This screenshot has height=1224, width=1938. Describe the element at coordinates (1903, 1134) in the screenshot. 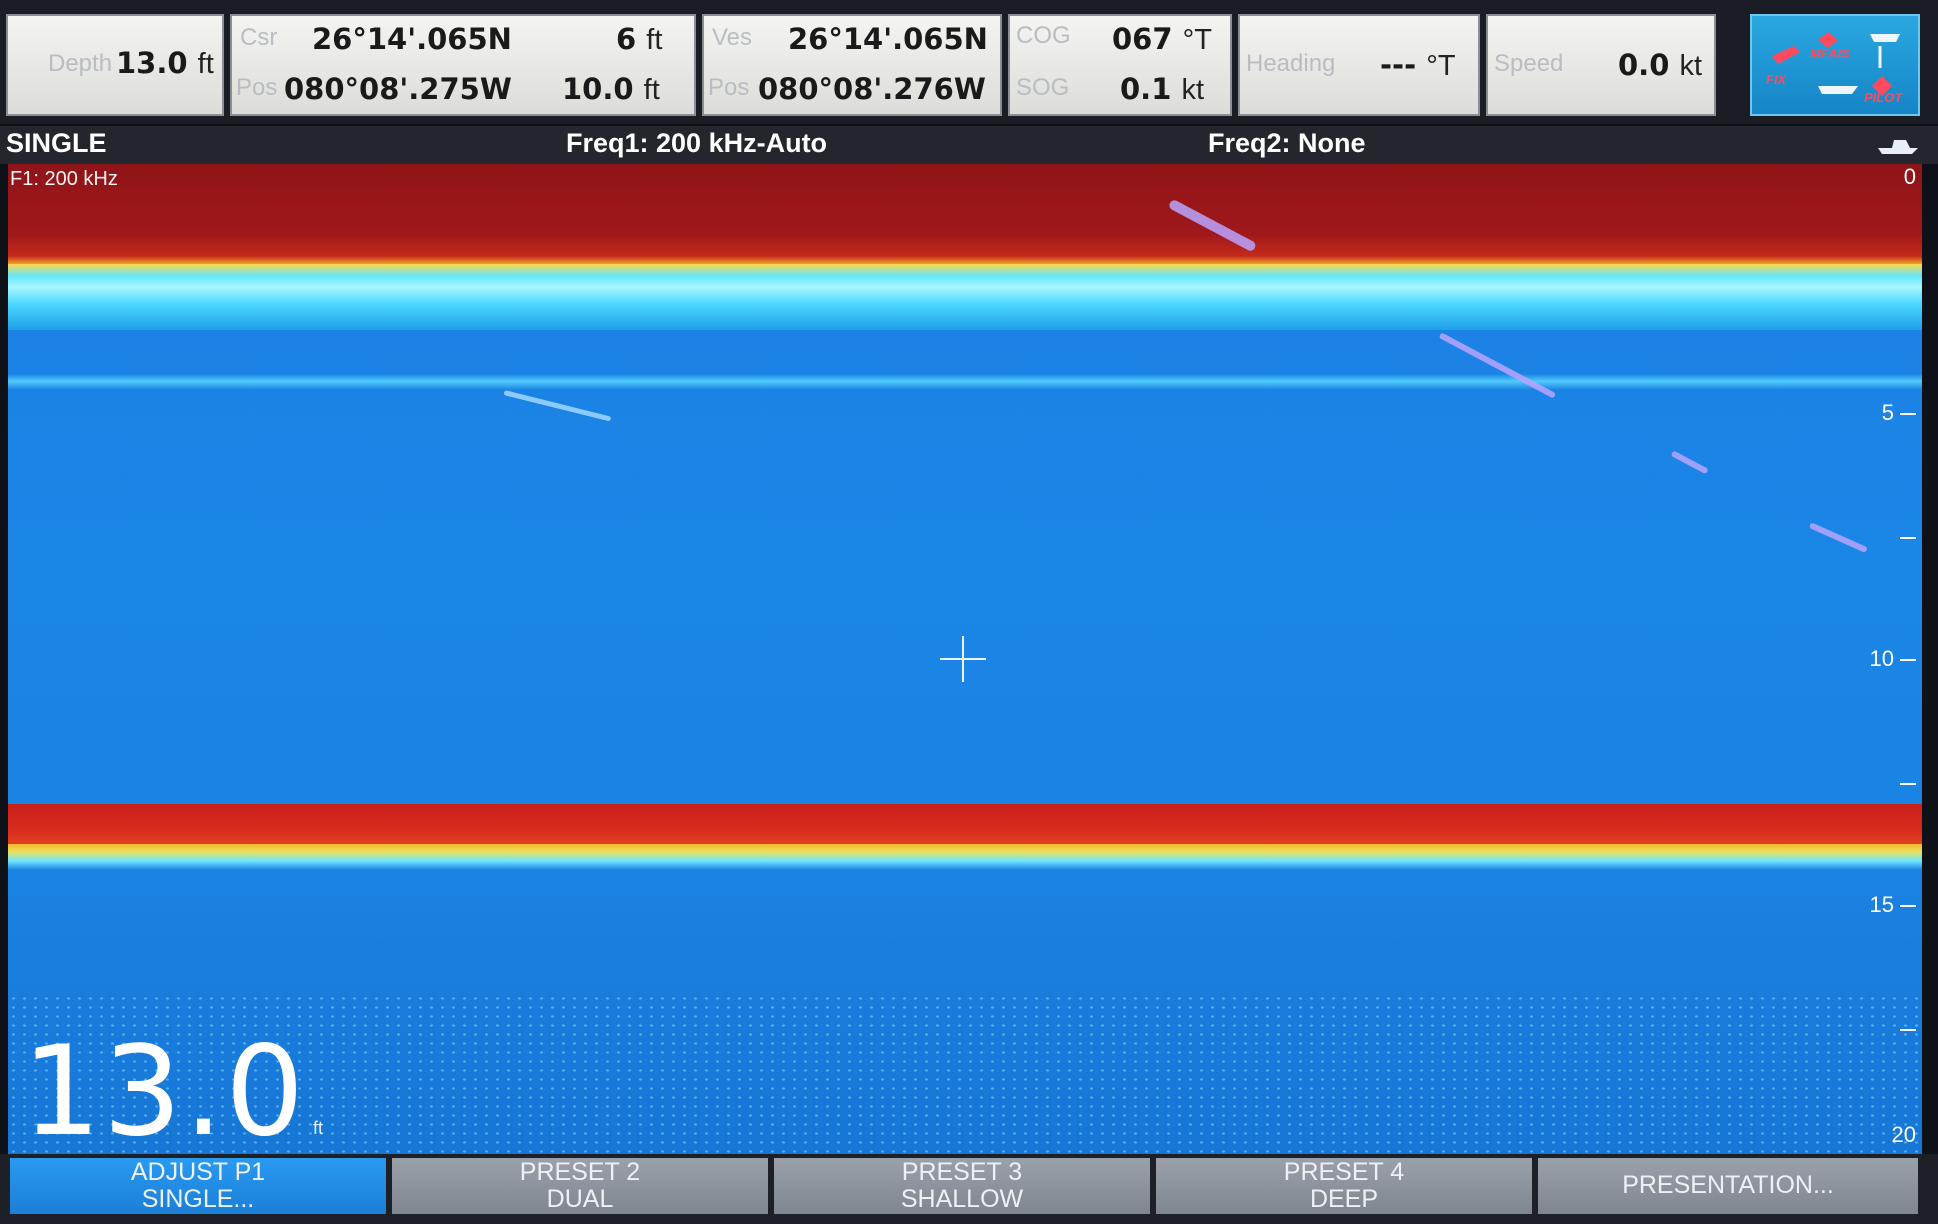

I see `depth-tick-label: 20` at that location.